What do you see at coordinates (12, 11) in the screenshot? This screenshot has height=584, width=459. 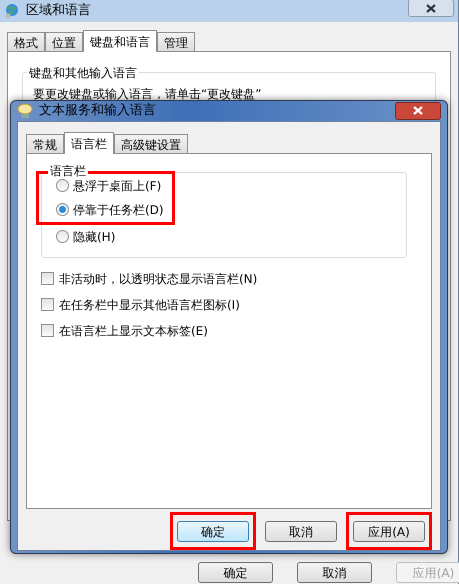 I see `globe-icon` at bounding box center [12, 11].